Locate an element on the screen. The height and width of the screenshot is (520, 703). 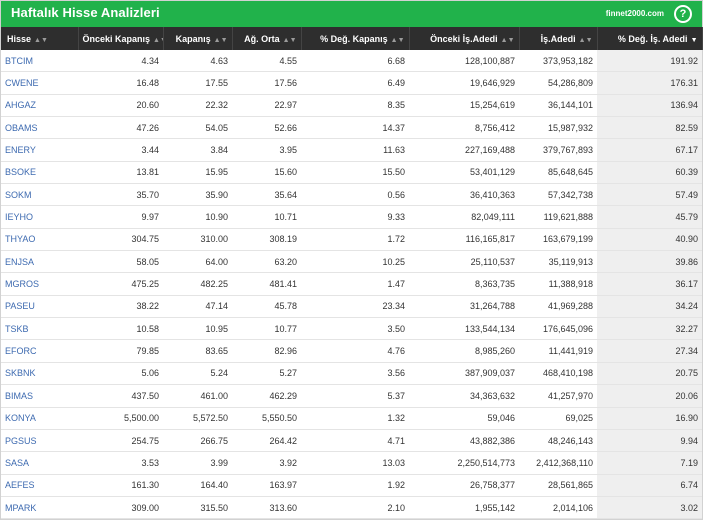
cell-close-change-pct: 0.56 is located at coordinates (355, 195).